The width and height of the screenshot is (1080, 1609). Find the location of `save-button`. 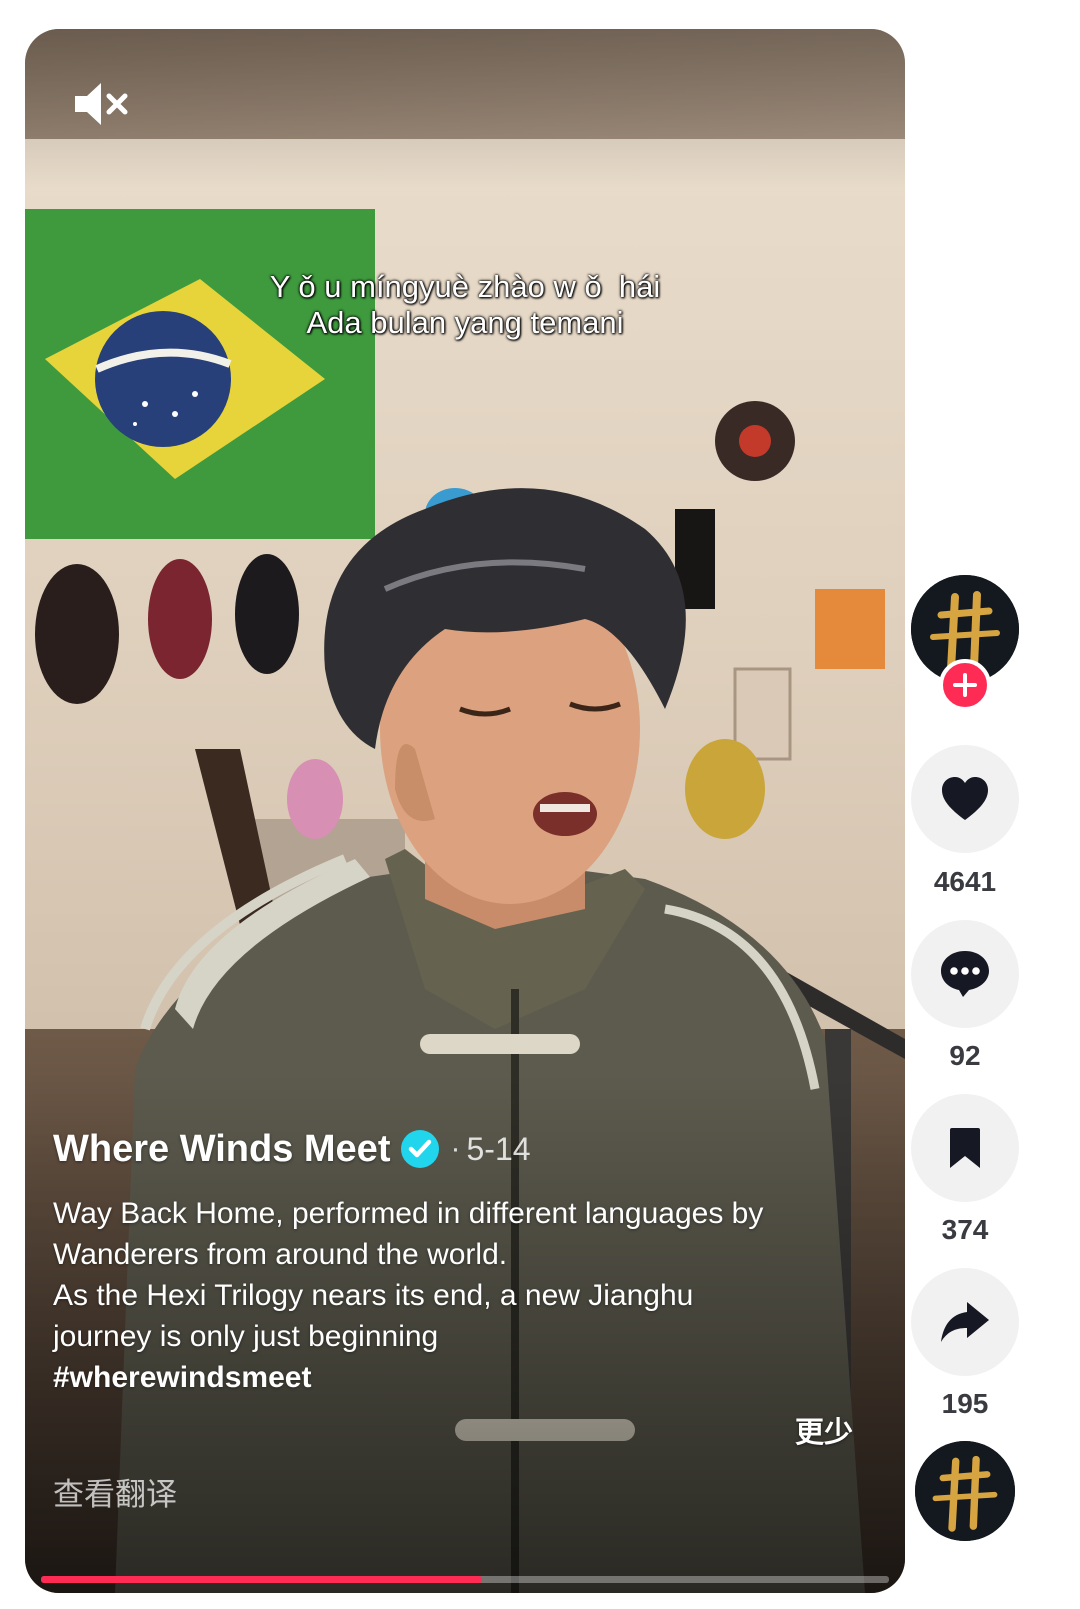

save-button is located at coordinates (965, 1148).